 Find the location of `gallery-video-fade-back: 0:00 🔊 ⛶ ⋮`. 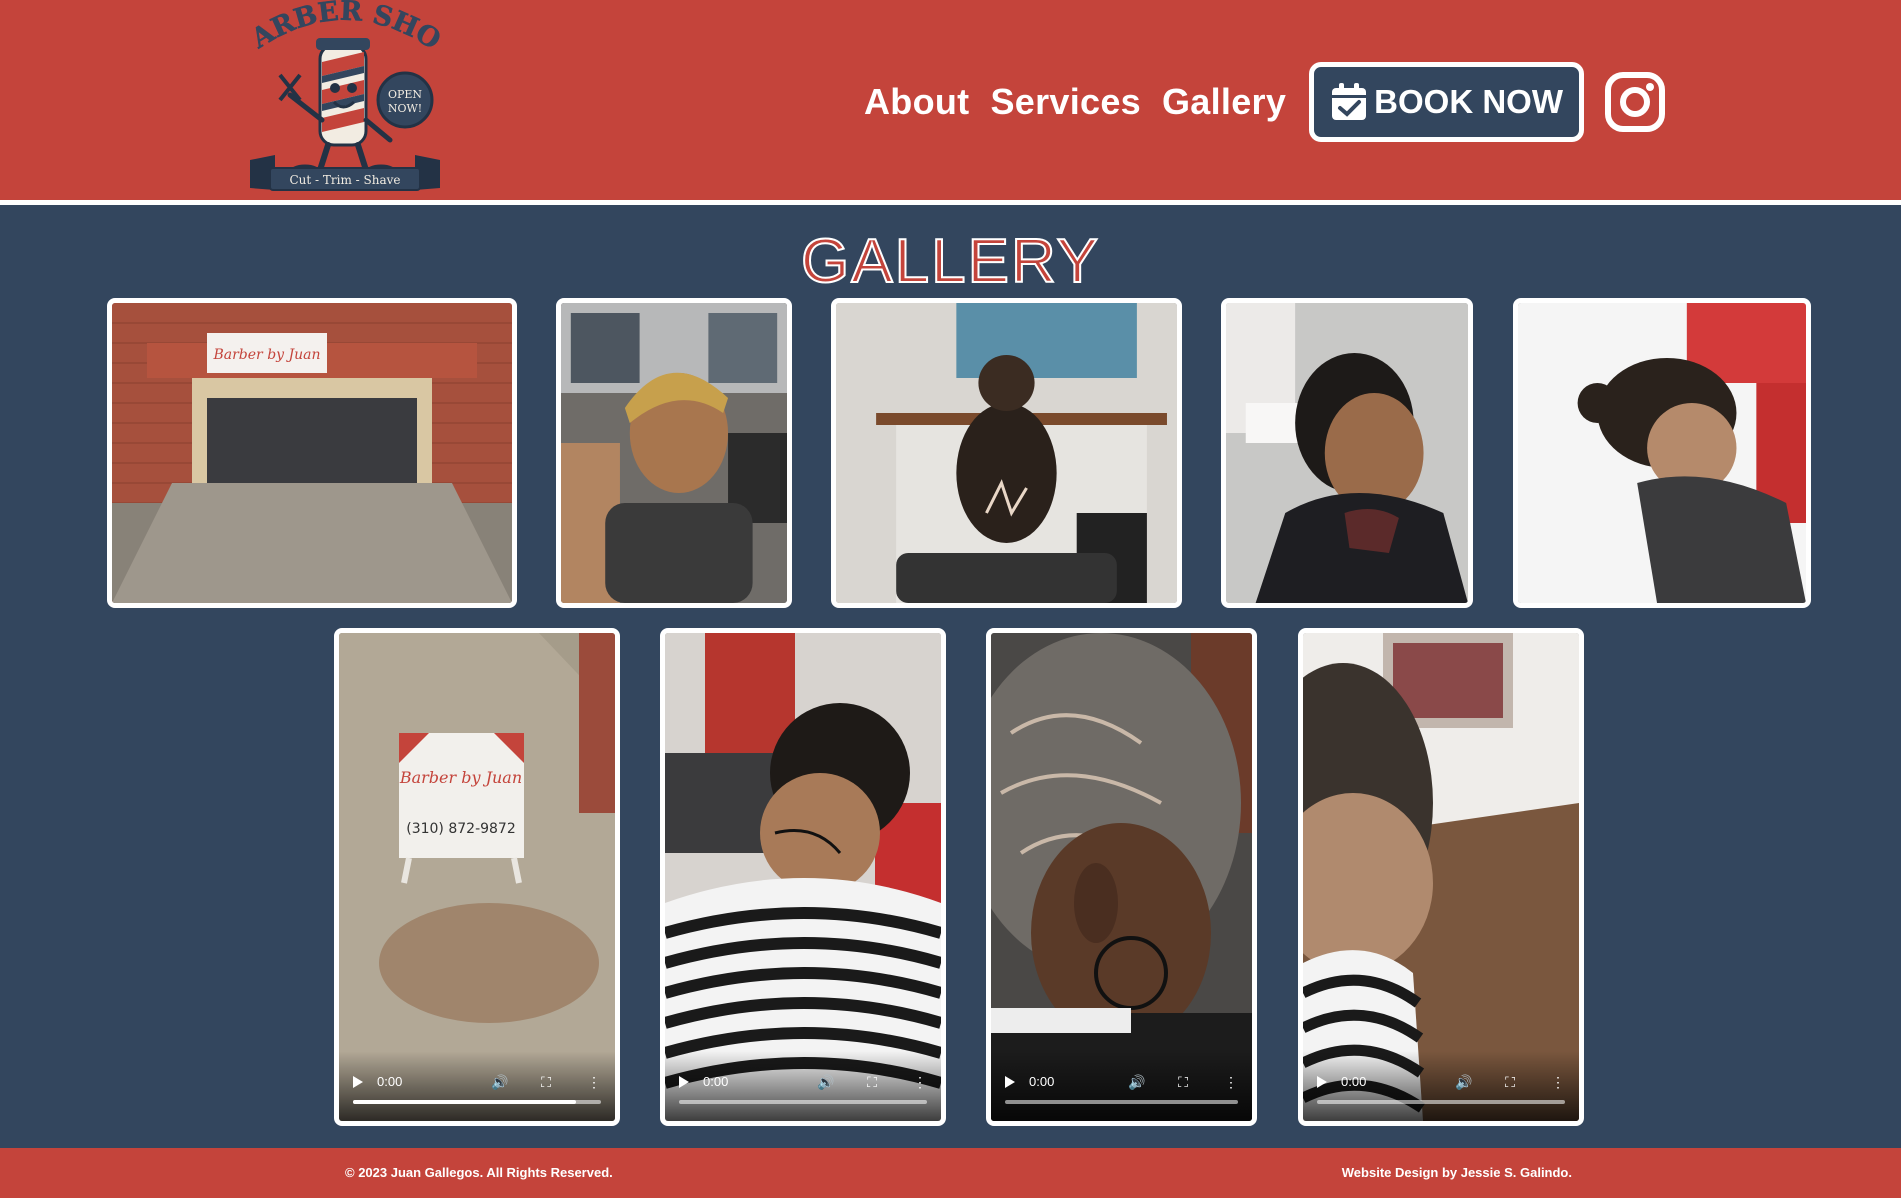

gallery-video-fade-back: 0:00 🔊 ⛶ ⋮ is located at coordinates (1441, 877).